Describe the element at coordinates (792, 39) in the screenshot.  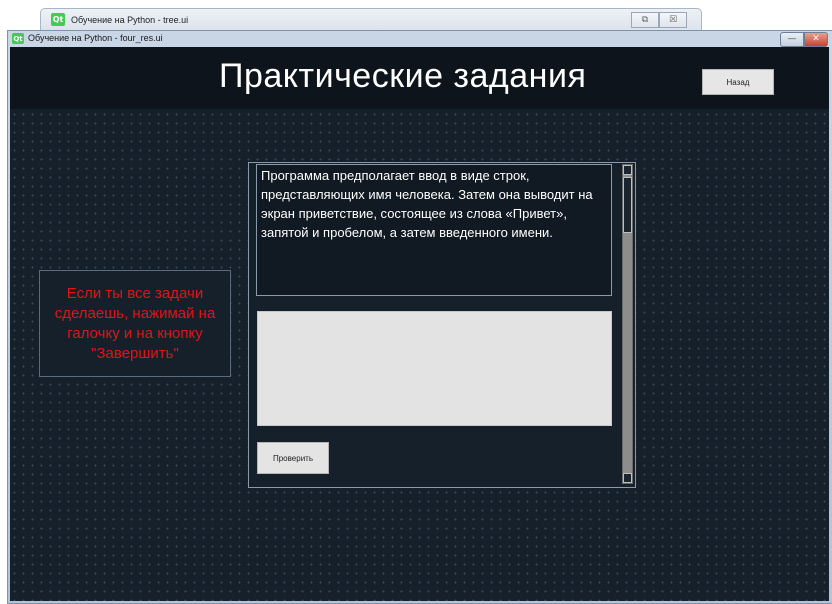
I see `minimize-button: —` at that location.